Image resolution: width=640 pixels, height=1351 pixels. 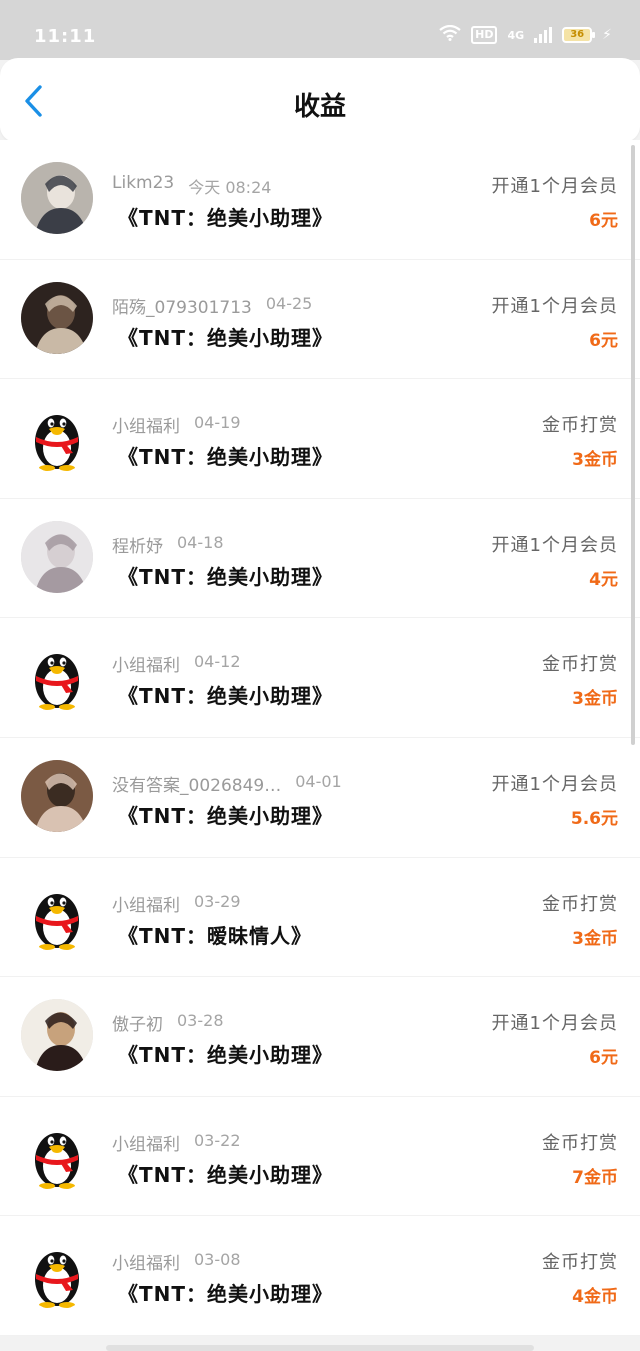 What do you see at coordinates (217, 1140) in the screenshot?
I see `item-date: 03-22` at bounding box center [217, 1140].